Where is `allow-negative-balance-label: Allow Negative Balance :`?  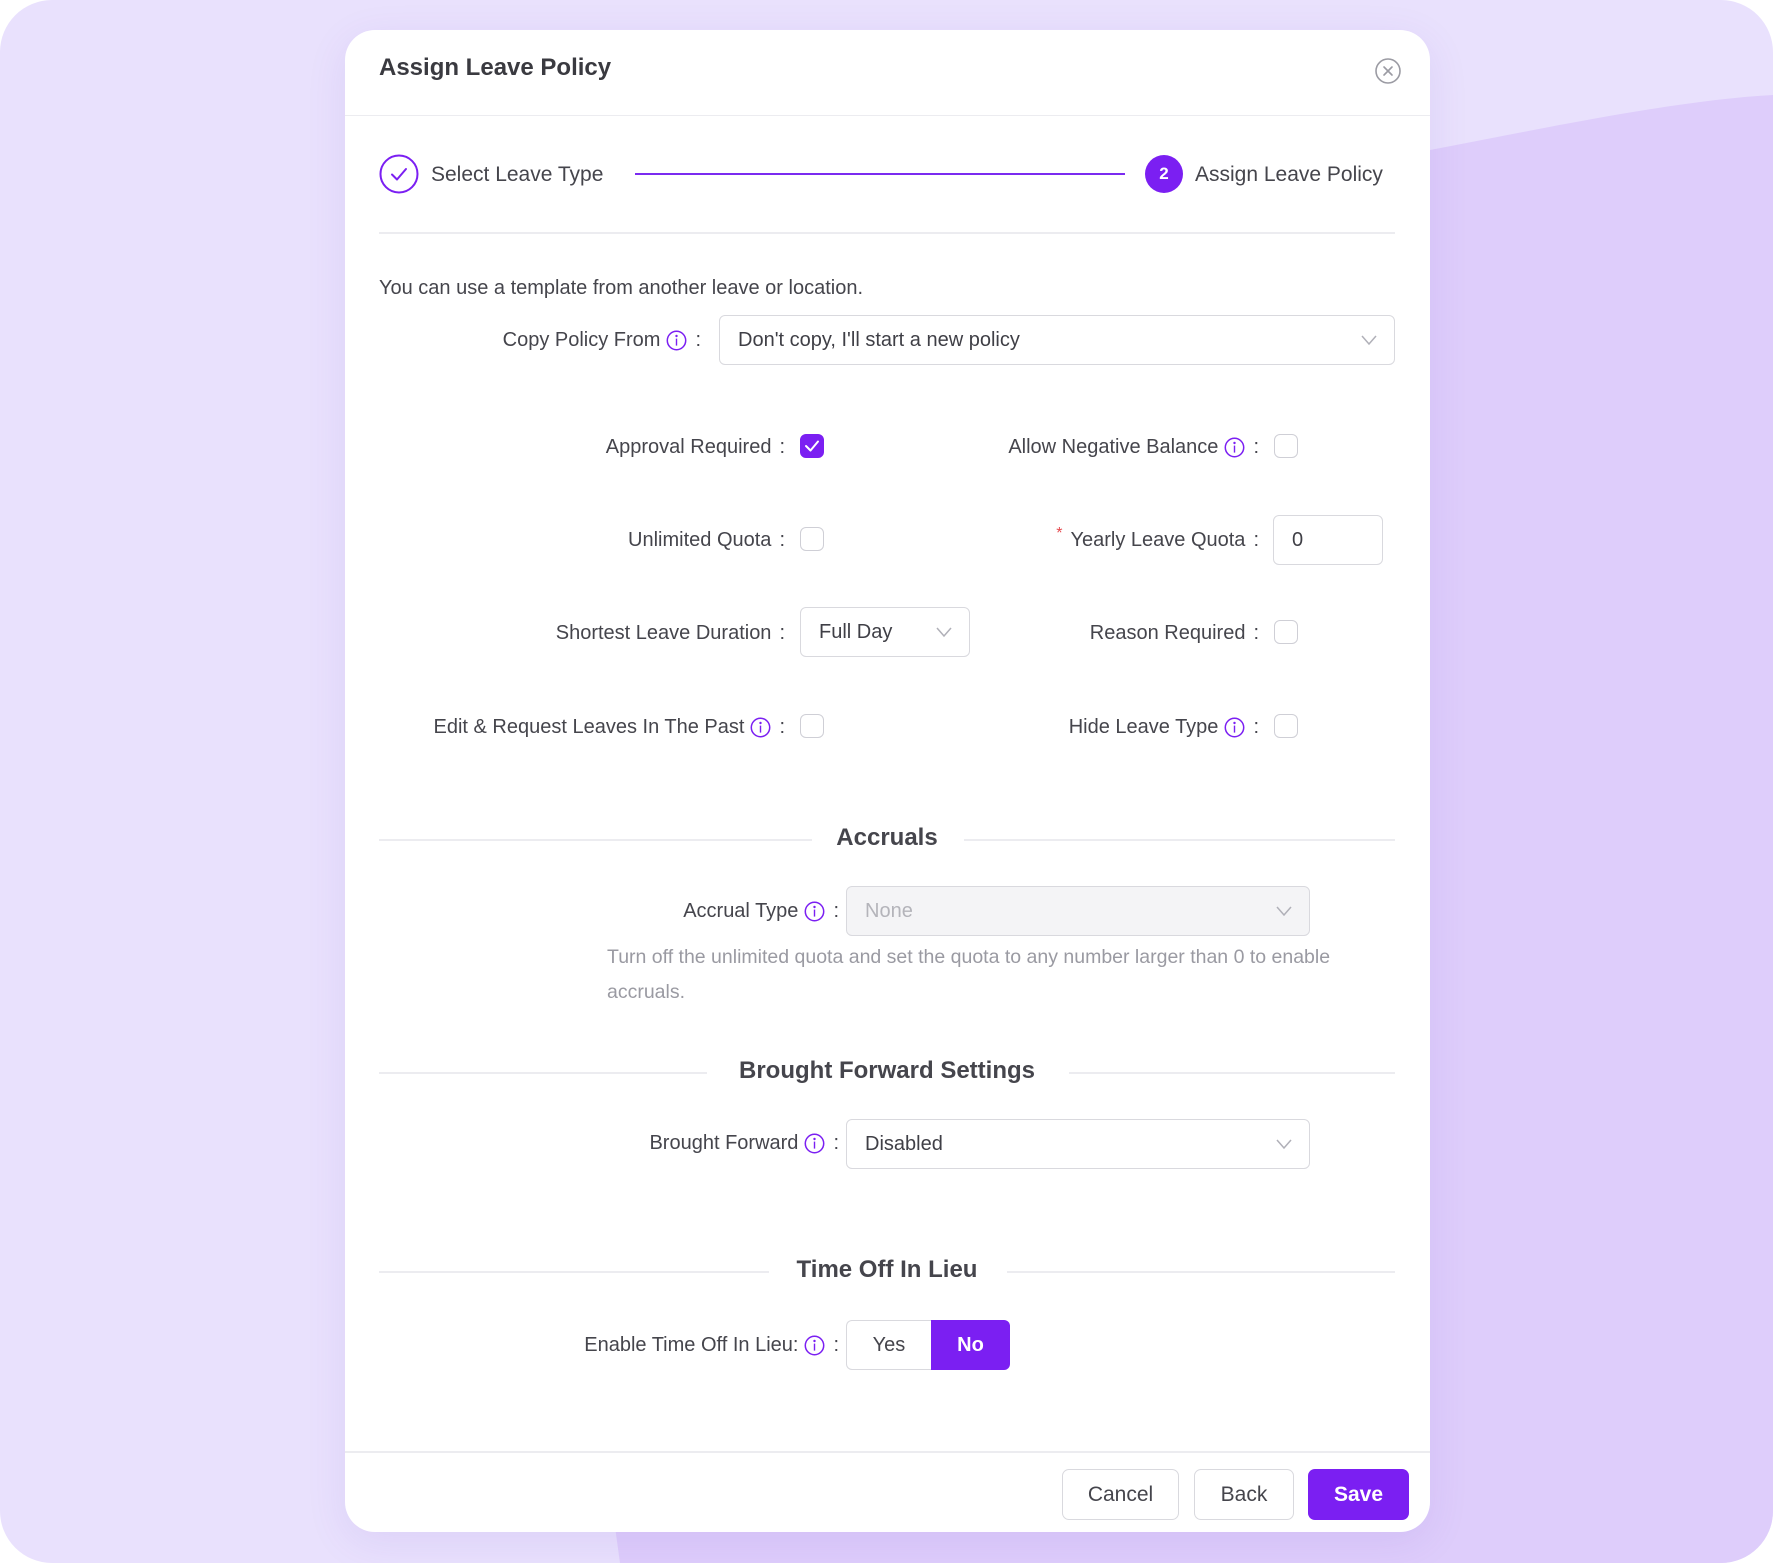 allow-negative-balance-label: Allow Negative Balance : is located at coordinates (1042, 447).